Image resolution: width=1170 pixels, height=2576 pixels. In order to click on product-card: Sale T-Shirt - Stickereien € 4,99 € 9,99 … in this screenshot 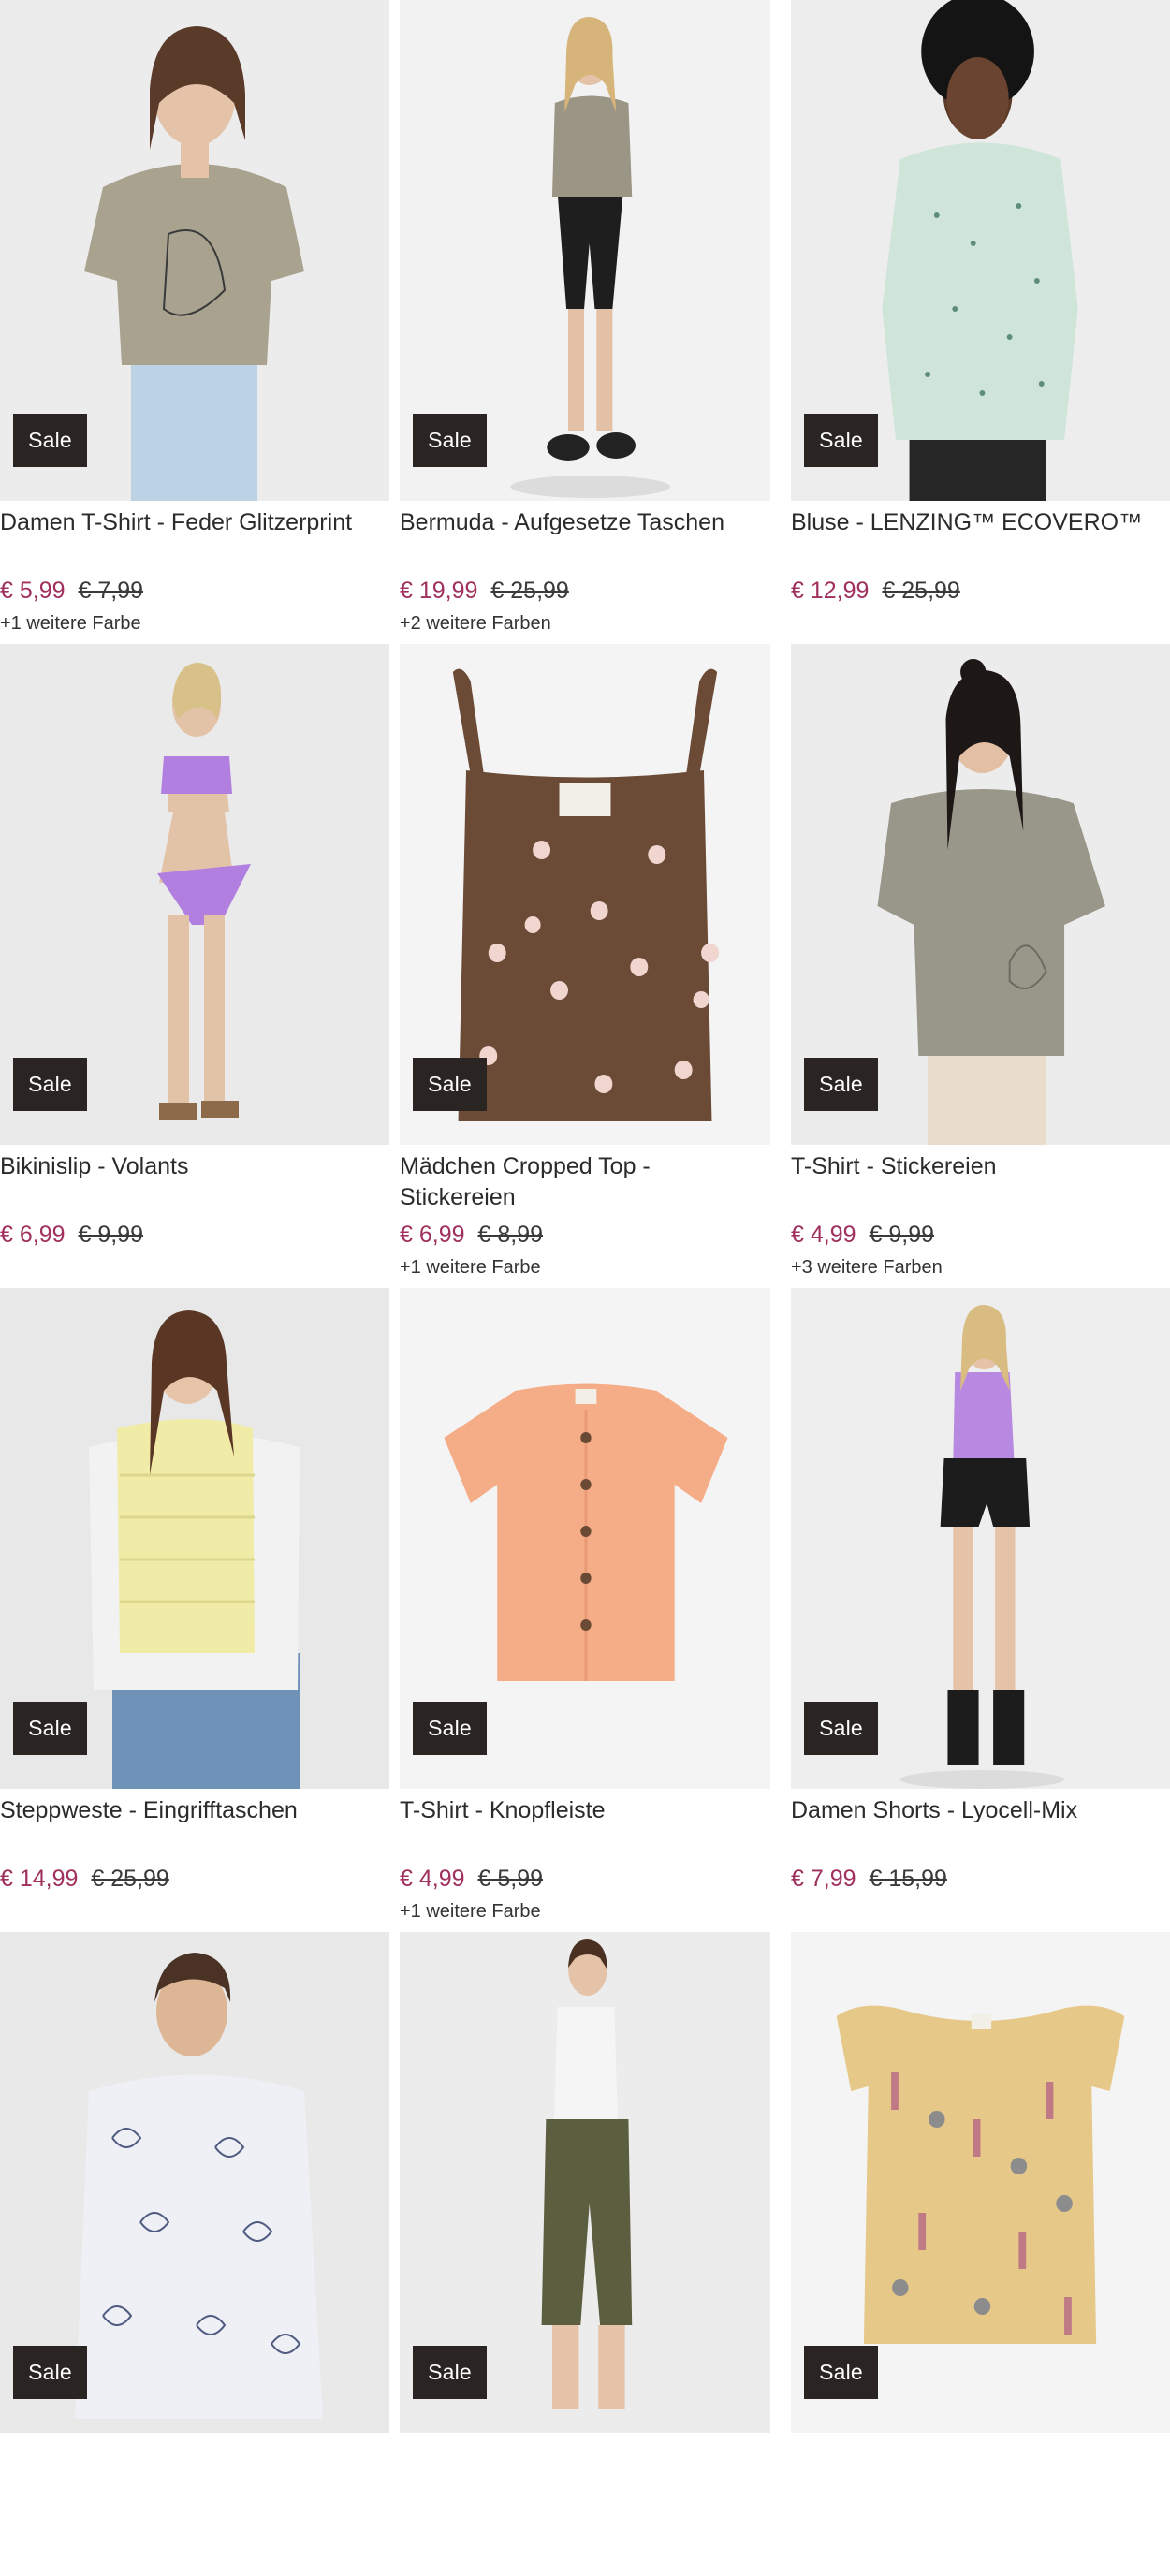, I will do `click(981, 966)`.